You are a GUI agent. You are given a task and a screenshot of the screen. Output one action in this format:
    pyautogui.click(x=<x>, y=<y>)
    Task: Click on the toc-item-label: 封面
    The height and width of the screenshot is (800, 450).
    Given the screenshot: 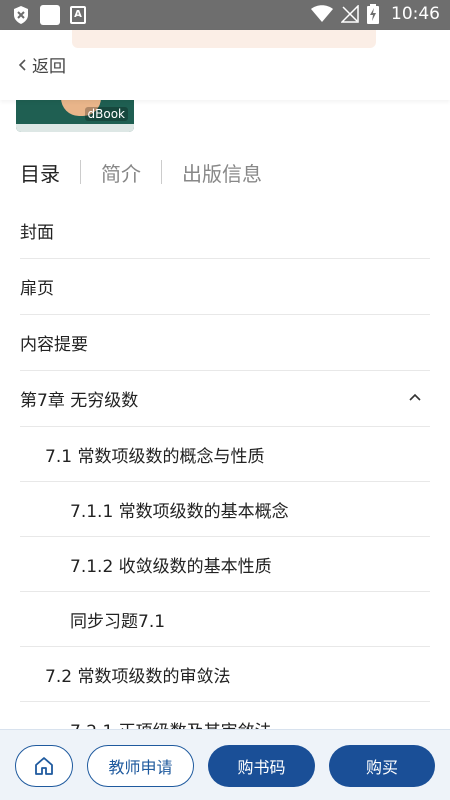 What is the action you would take?
    pyautogui.click(x=37, y=233)
    